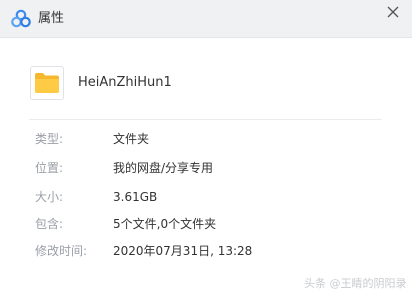  I want to click on watermark: 头条 @王睛的阴阳录, so click(355, 283).